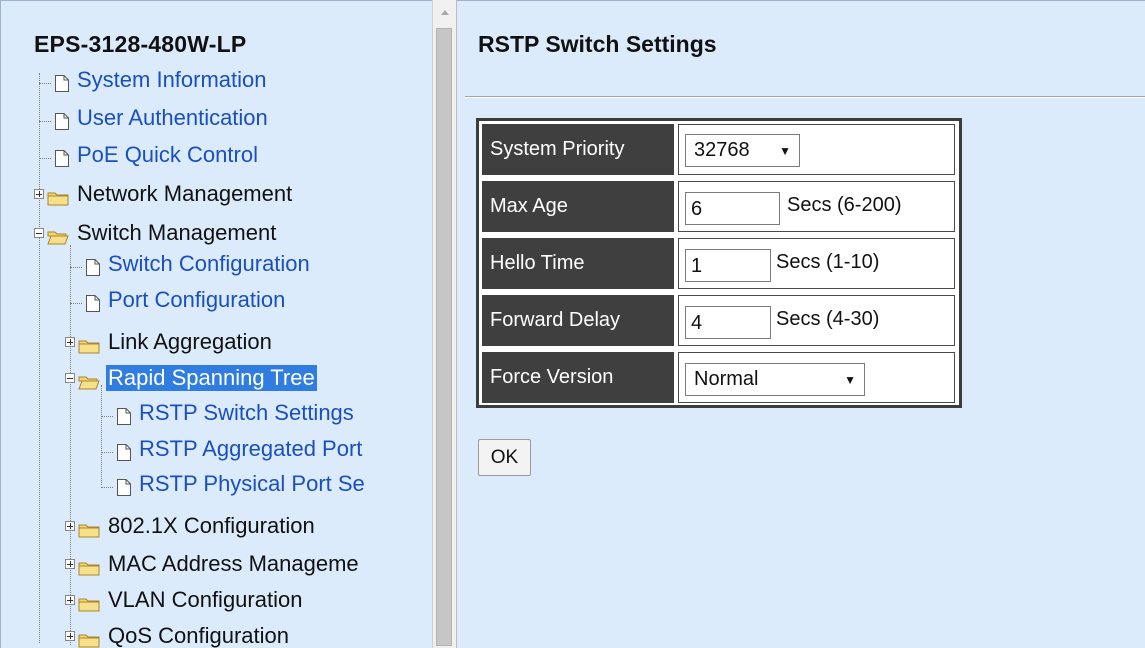  I want to click on forward-delay-label: Forward Delay, so click(578, 320).